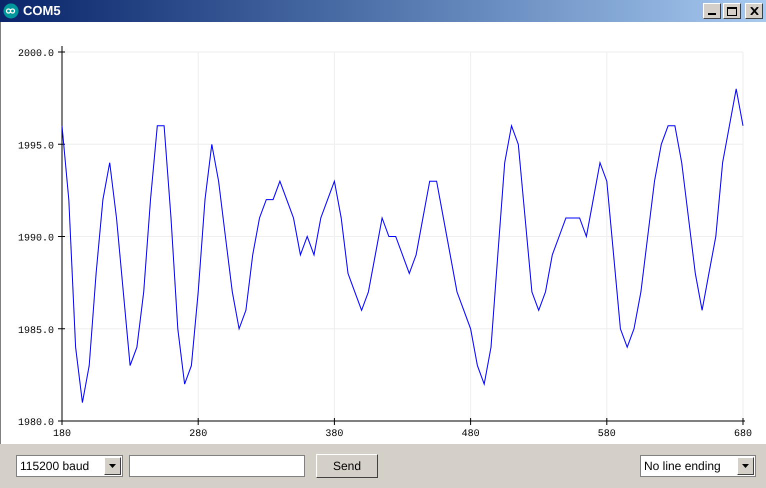  What do you see at coordinates (36, 54) in the screenshot?
I see `y-tick-label: 2000.0` at bounding box center [36, 54].